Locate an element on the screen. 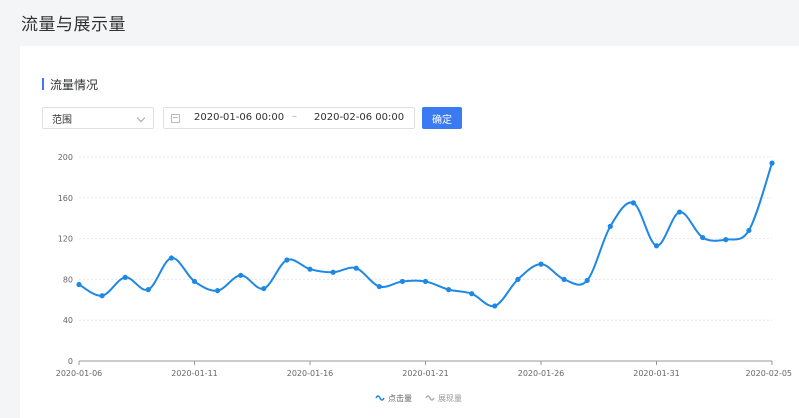  y-tick-label: 200 is located at coordinates (65, 157).